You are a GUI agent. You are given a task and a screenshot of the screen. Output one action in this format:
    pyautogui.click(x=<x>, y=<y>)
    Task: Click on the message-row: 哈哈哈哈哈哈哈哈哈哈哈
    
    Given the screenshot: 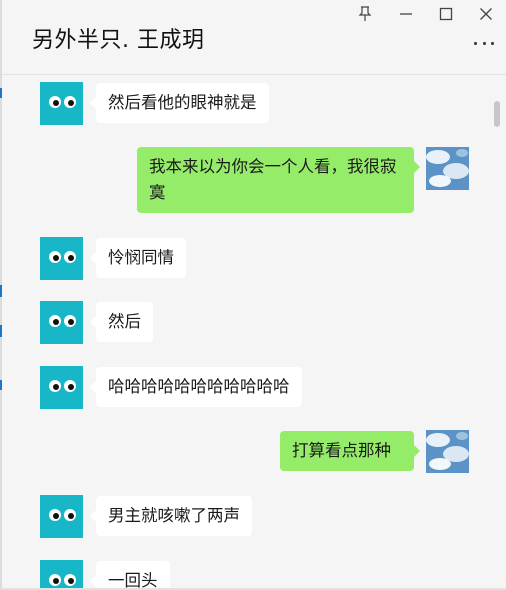 What is the action you would take?
    pyautogui.click(x=254, y=389)
    